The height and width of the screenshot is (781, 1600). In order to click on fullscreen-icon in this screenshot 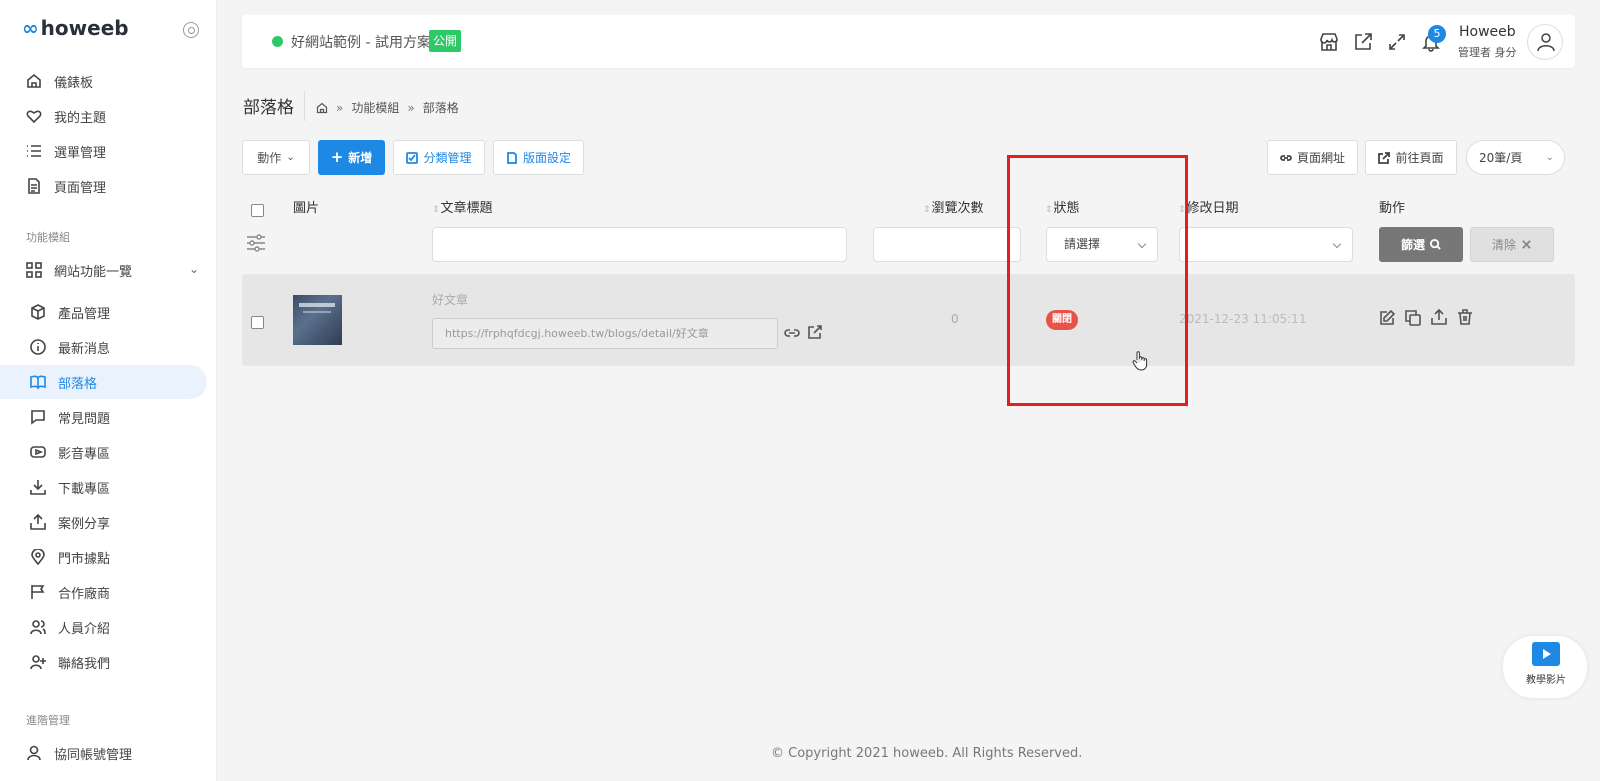, I will do `click(1397, 42)`.